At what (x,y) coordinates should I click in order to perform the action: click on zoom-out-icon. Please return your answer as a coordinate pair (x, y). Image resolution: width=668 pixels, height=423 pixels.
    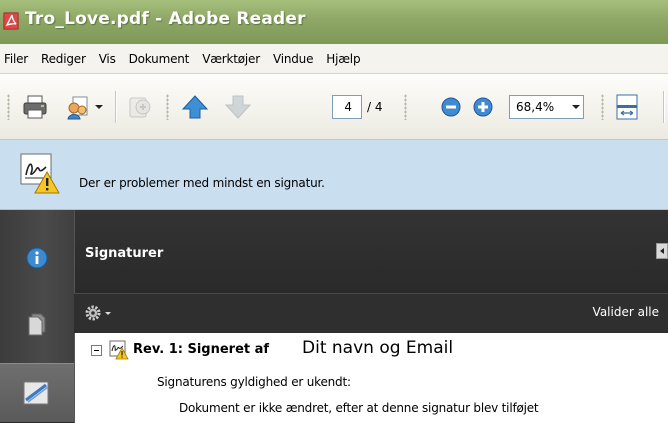
    Looking at the image, I should click on (451, 107).